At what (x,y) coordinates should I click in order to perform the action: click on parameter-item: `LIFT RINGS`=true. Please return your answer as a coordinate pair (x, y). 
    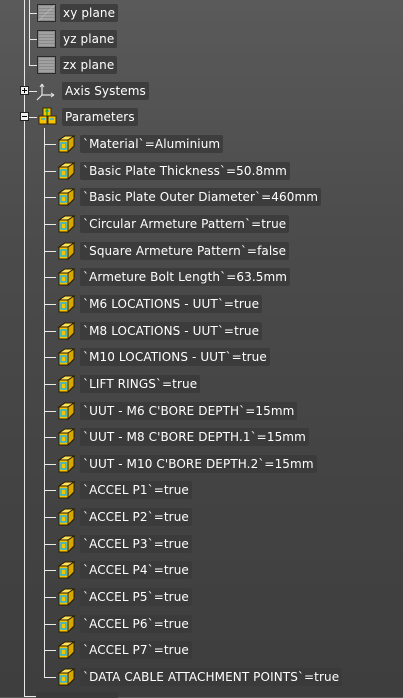
    Looking at the image, I should click on (128, 384).